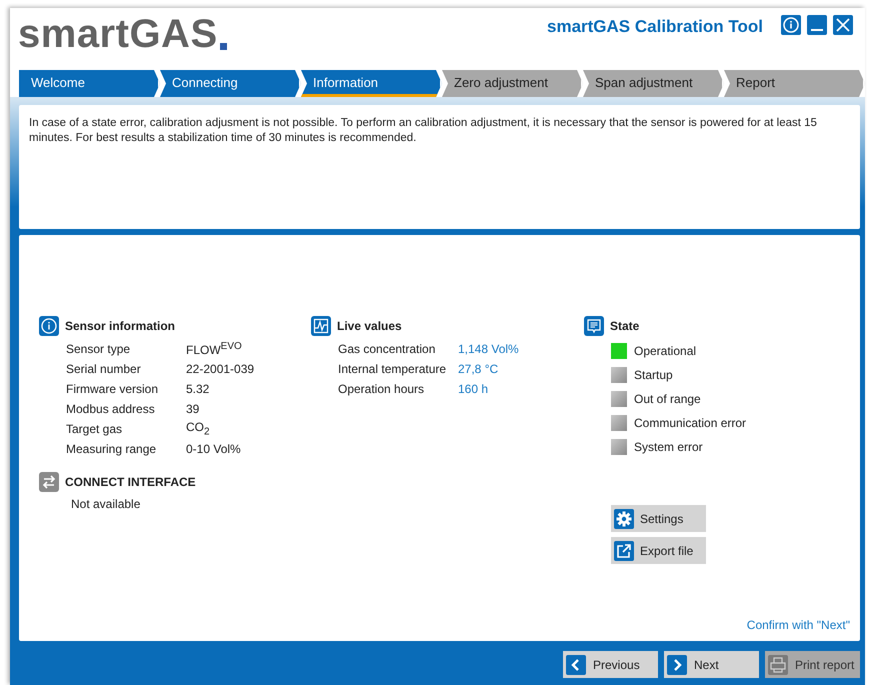 This screenshot has width=869, height=685. What do you see at coordinates (120, 326) in the screenshot?
I see `section-title: Sensor information` at bounding box center [120, 326].